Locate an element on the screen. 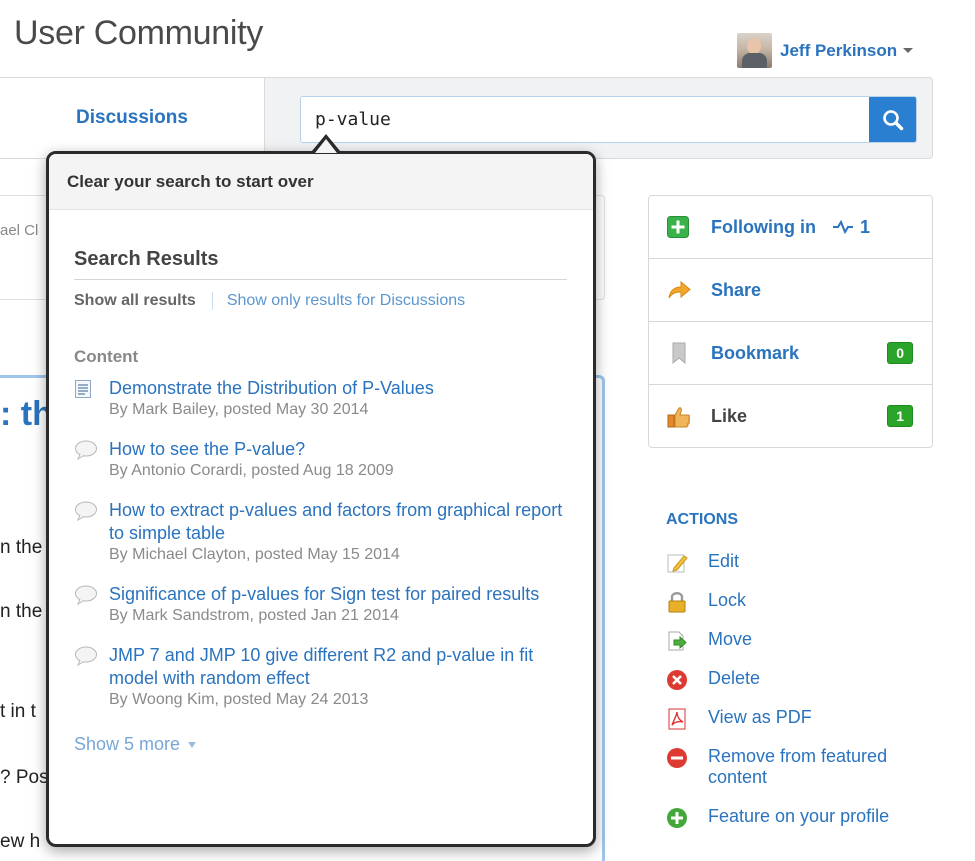  search-button is located at coordinates (892, 119).